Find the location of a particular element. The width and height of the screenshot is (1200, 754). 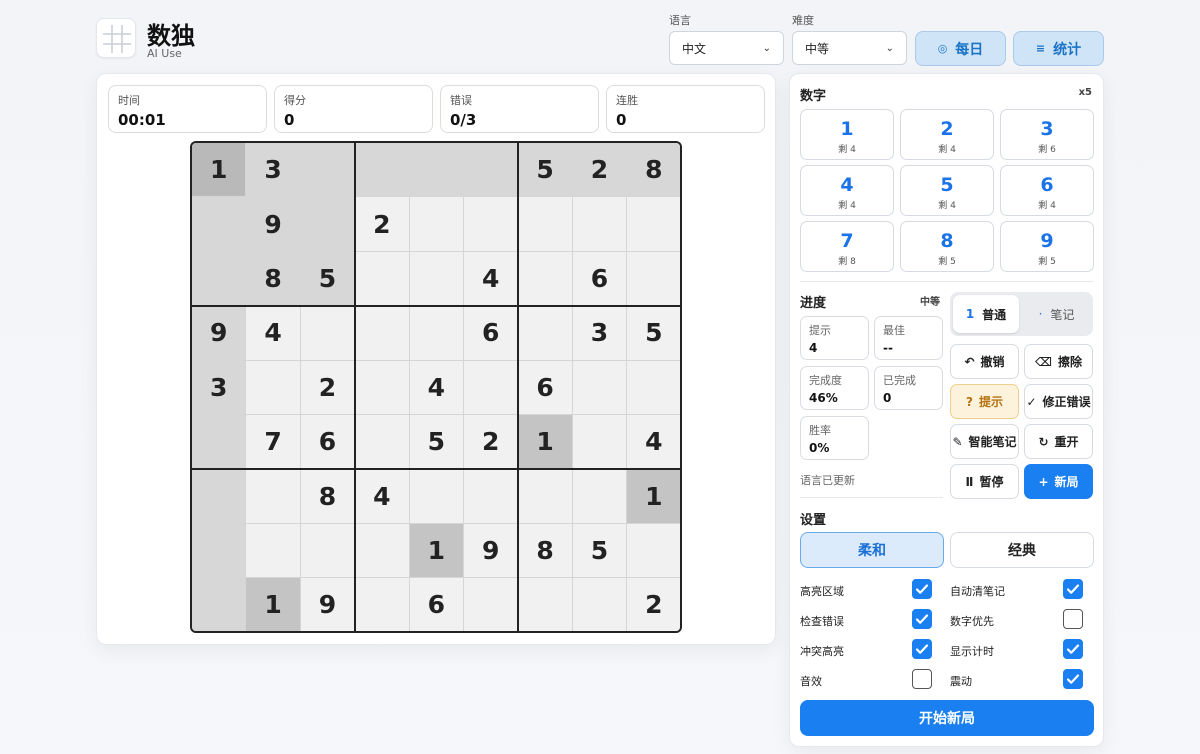

mode-notes-button: · 笔记 is located at coordinates (1056, 314).